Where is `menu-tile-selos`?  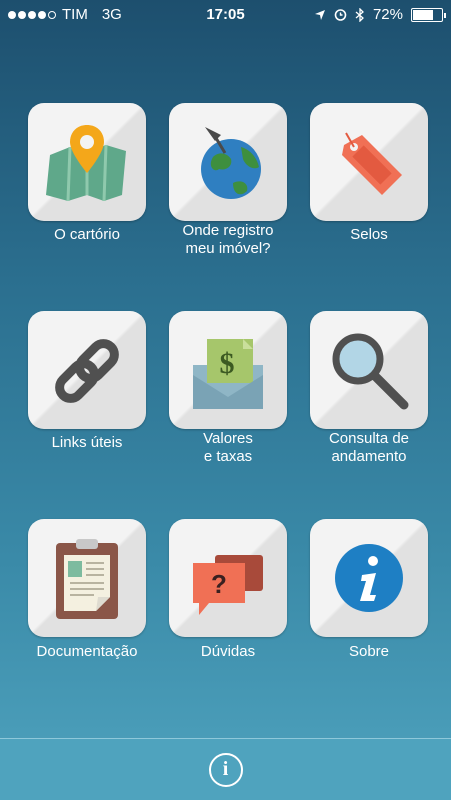 menu-tile-selos is located at coordinates (369, 162).